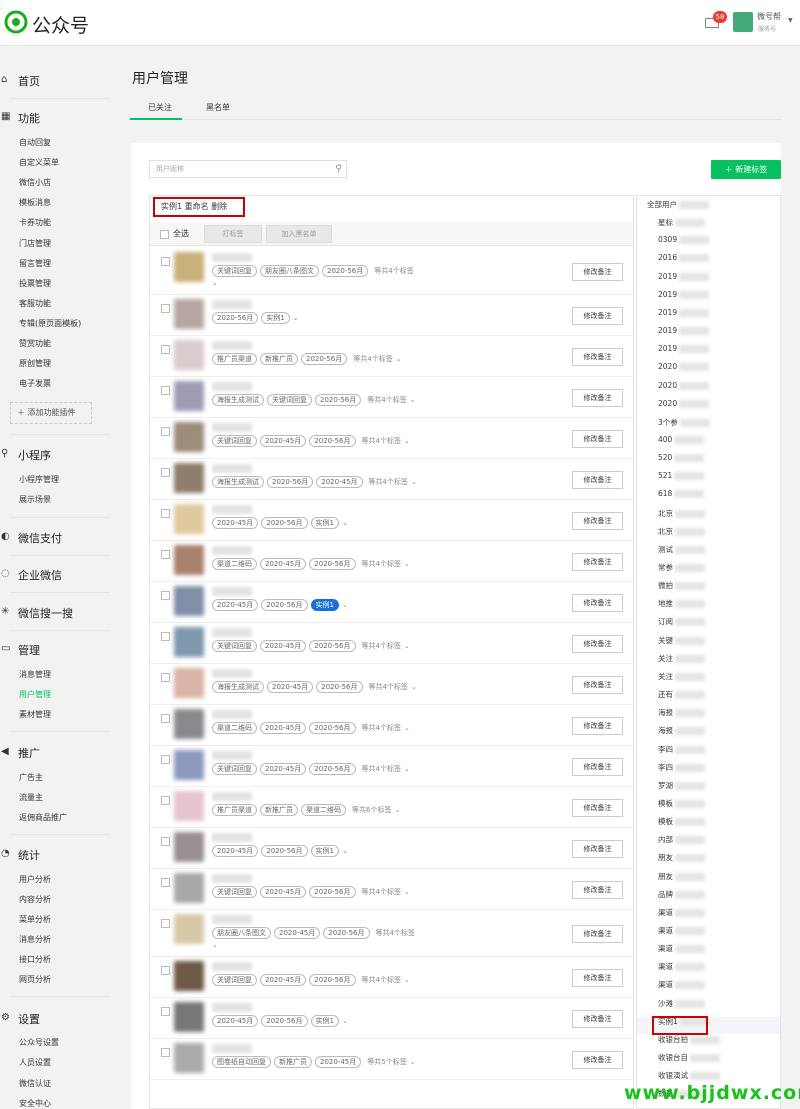 Image resolution: width=800 pixels, height=1109 pixels. Describe the element at coordinates (31, 777) in the screenshot. I see `sidebar-promote-item: 广告主` at that location.